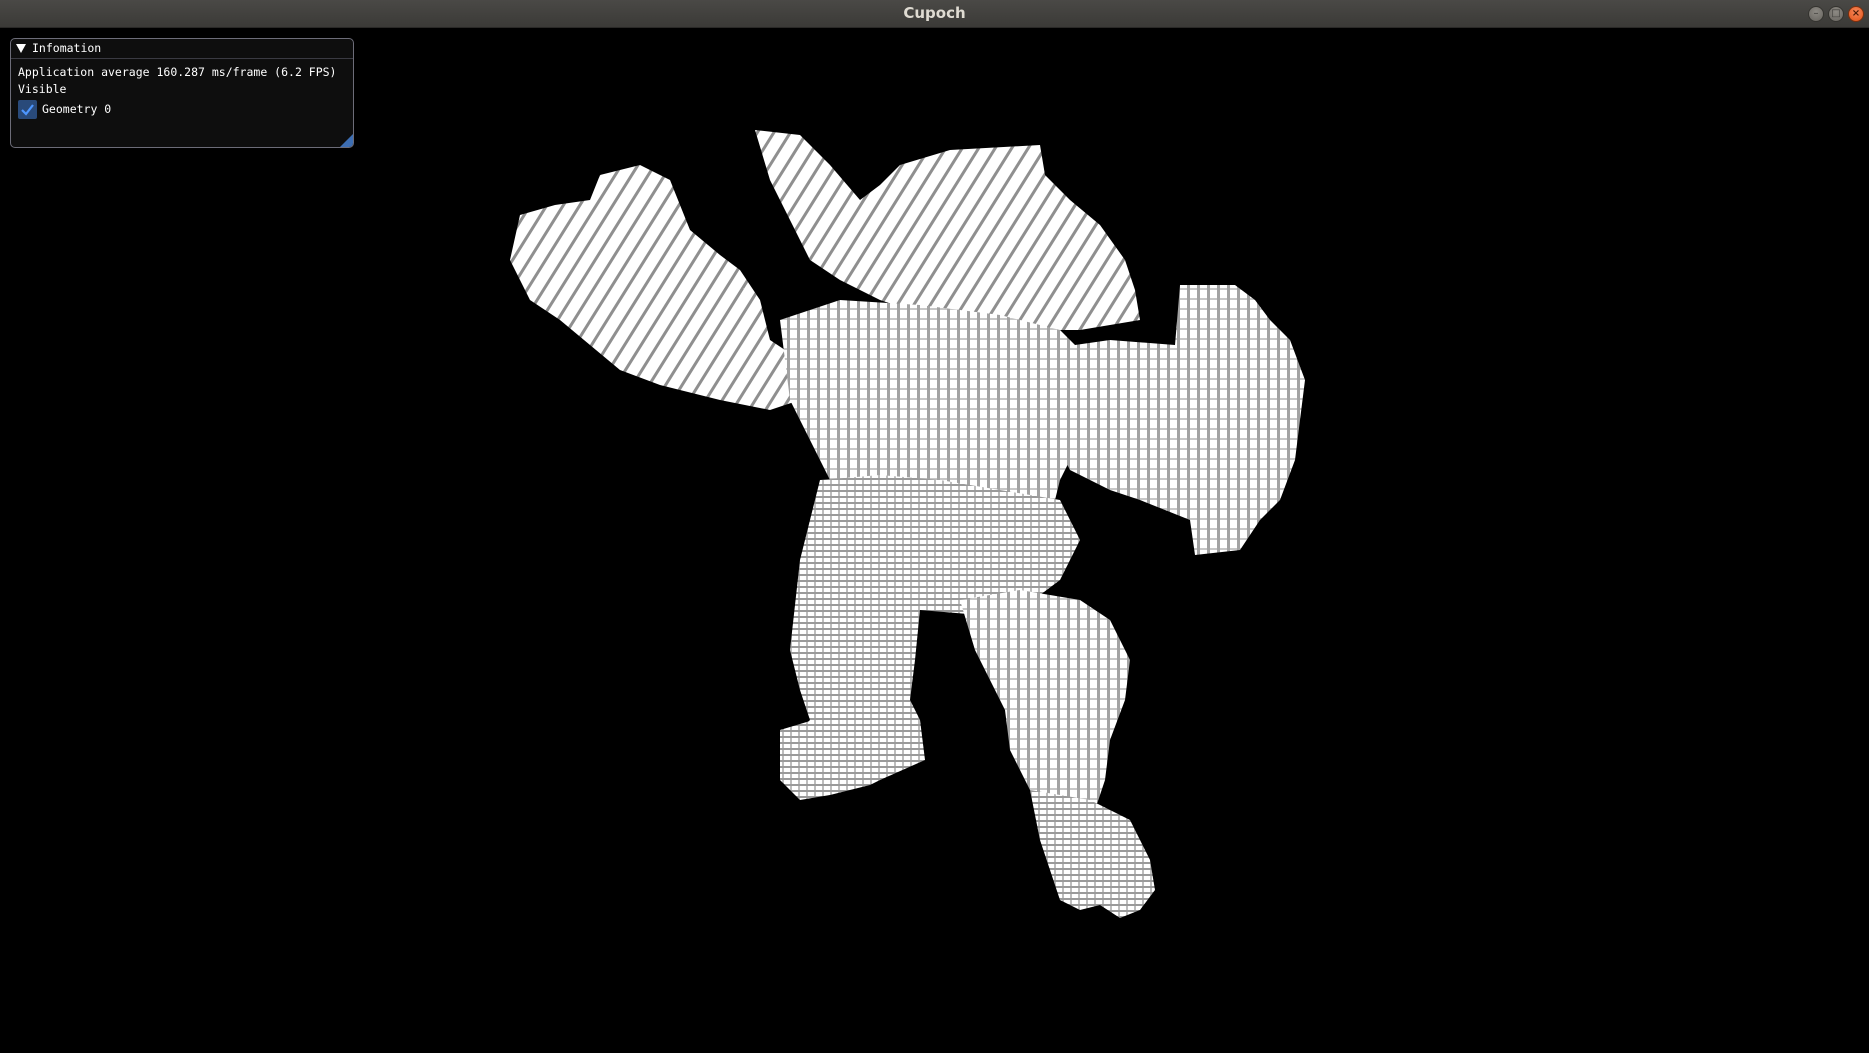 This screenshot has height=1053, width=1869. Describe the element at coordinates (662, 287) in the screenshot. I see `voxel-left-hand` at that location.